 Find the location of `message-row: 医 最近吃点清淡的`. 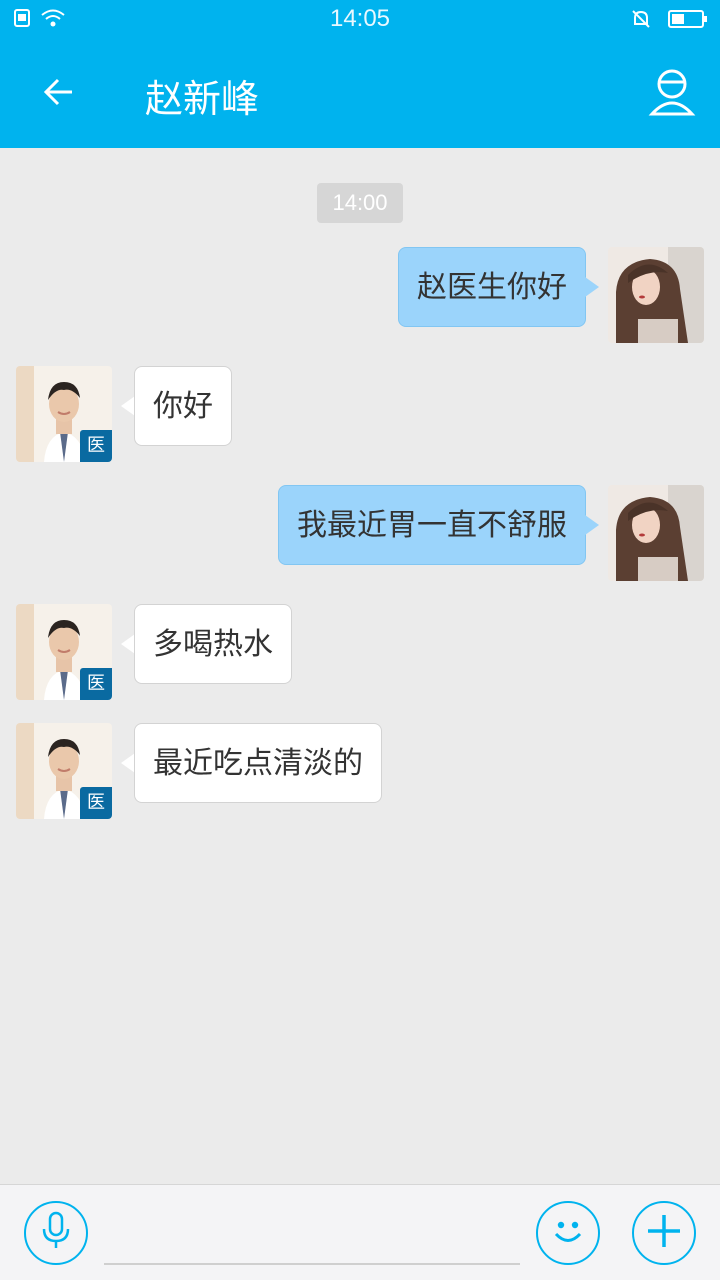

message-row: 医 最近吃点清淡的 is located at coordinates (360, 771).